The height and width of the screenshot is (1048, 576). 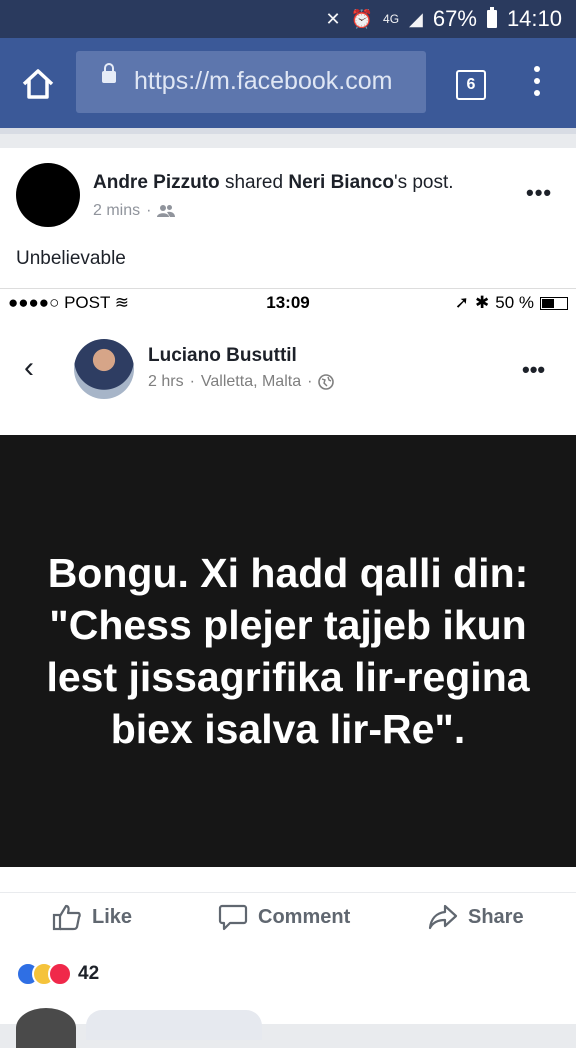 What do you see at coordinates (174, 1025) in the screenshot?
I see `comment-bubble` at bounding box center [174, 1025].